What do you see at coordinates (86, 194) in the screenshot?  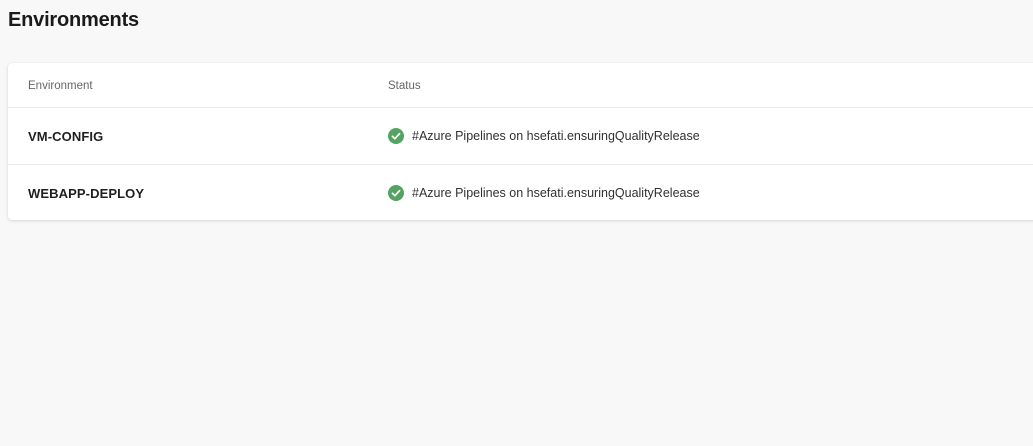 I see `environment-name: WEBAPP-DEPLOY` at bounding box center [86, 194].